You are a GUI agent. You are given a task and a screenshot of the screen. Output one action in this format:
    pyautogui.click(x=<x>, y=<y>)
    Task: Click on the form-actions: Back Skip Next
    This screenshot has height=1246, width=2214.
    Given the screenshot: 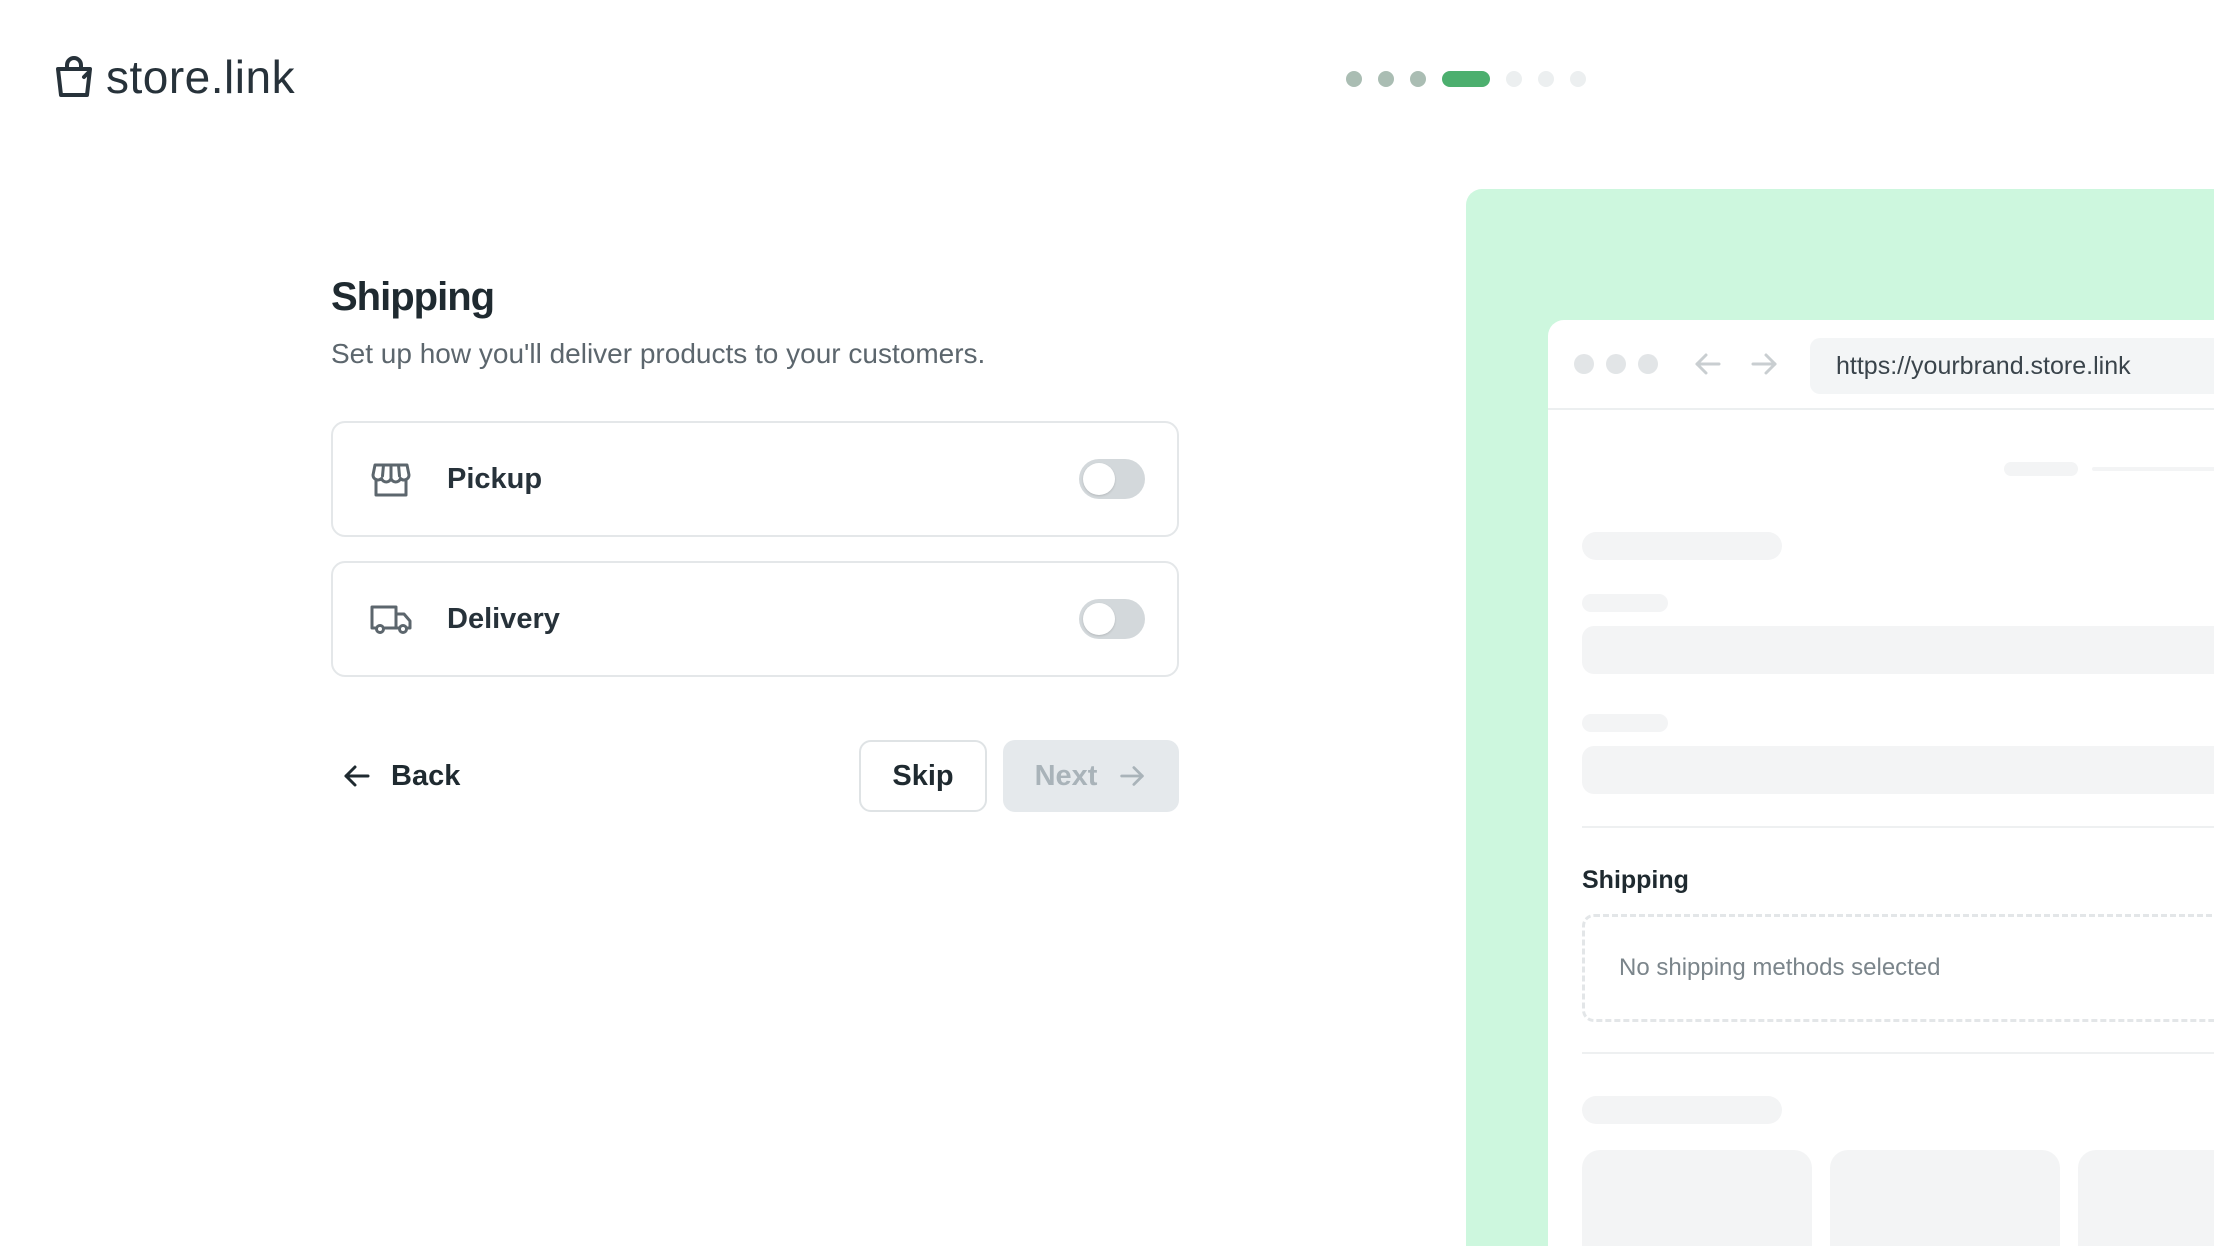 What is the action you would take?
    pyautogui.click(x=755, y=776)
    